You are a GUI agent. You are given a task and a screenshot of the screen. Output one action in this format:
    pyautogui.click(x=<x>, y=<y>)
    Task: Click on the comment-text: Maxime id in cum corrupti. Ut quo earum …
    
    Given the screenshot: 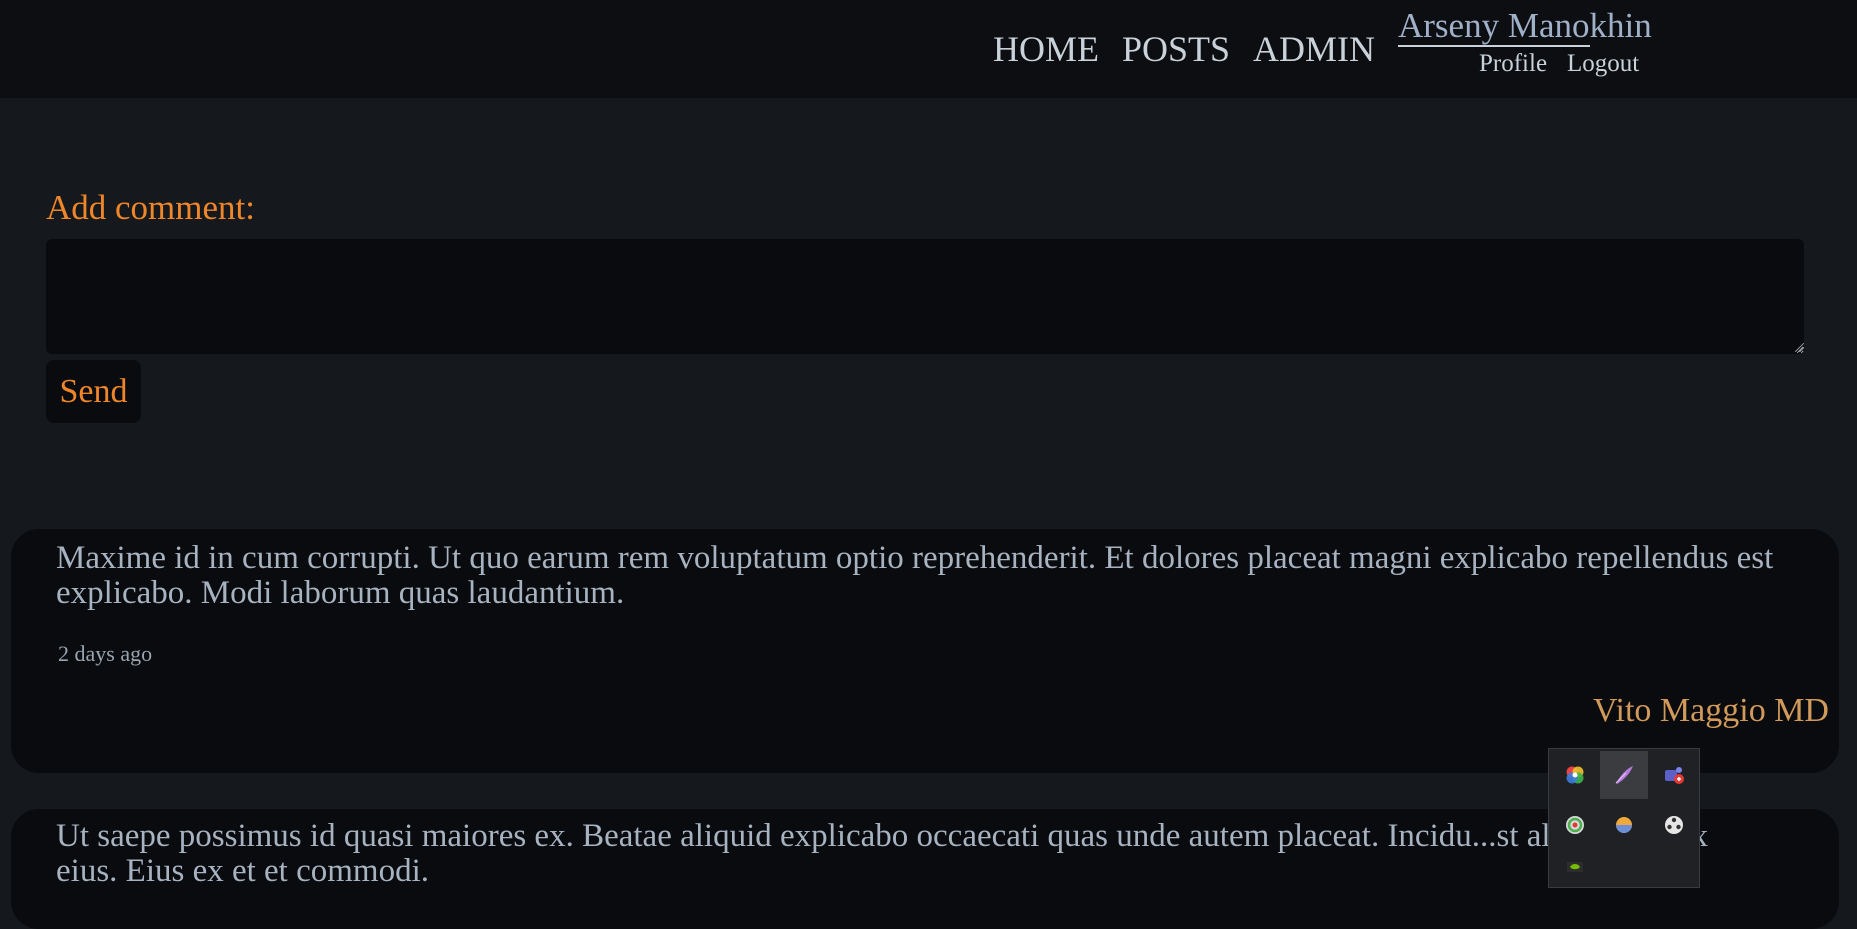 What is the action you would take?
    pyautogui.click(x=915, y=575)
    